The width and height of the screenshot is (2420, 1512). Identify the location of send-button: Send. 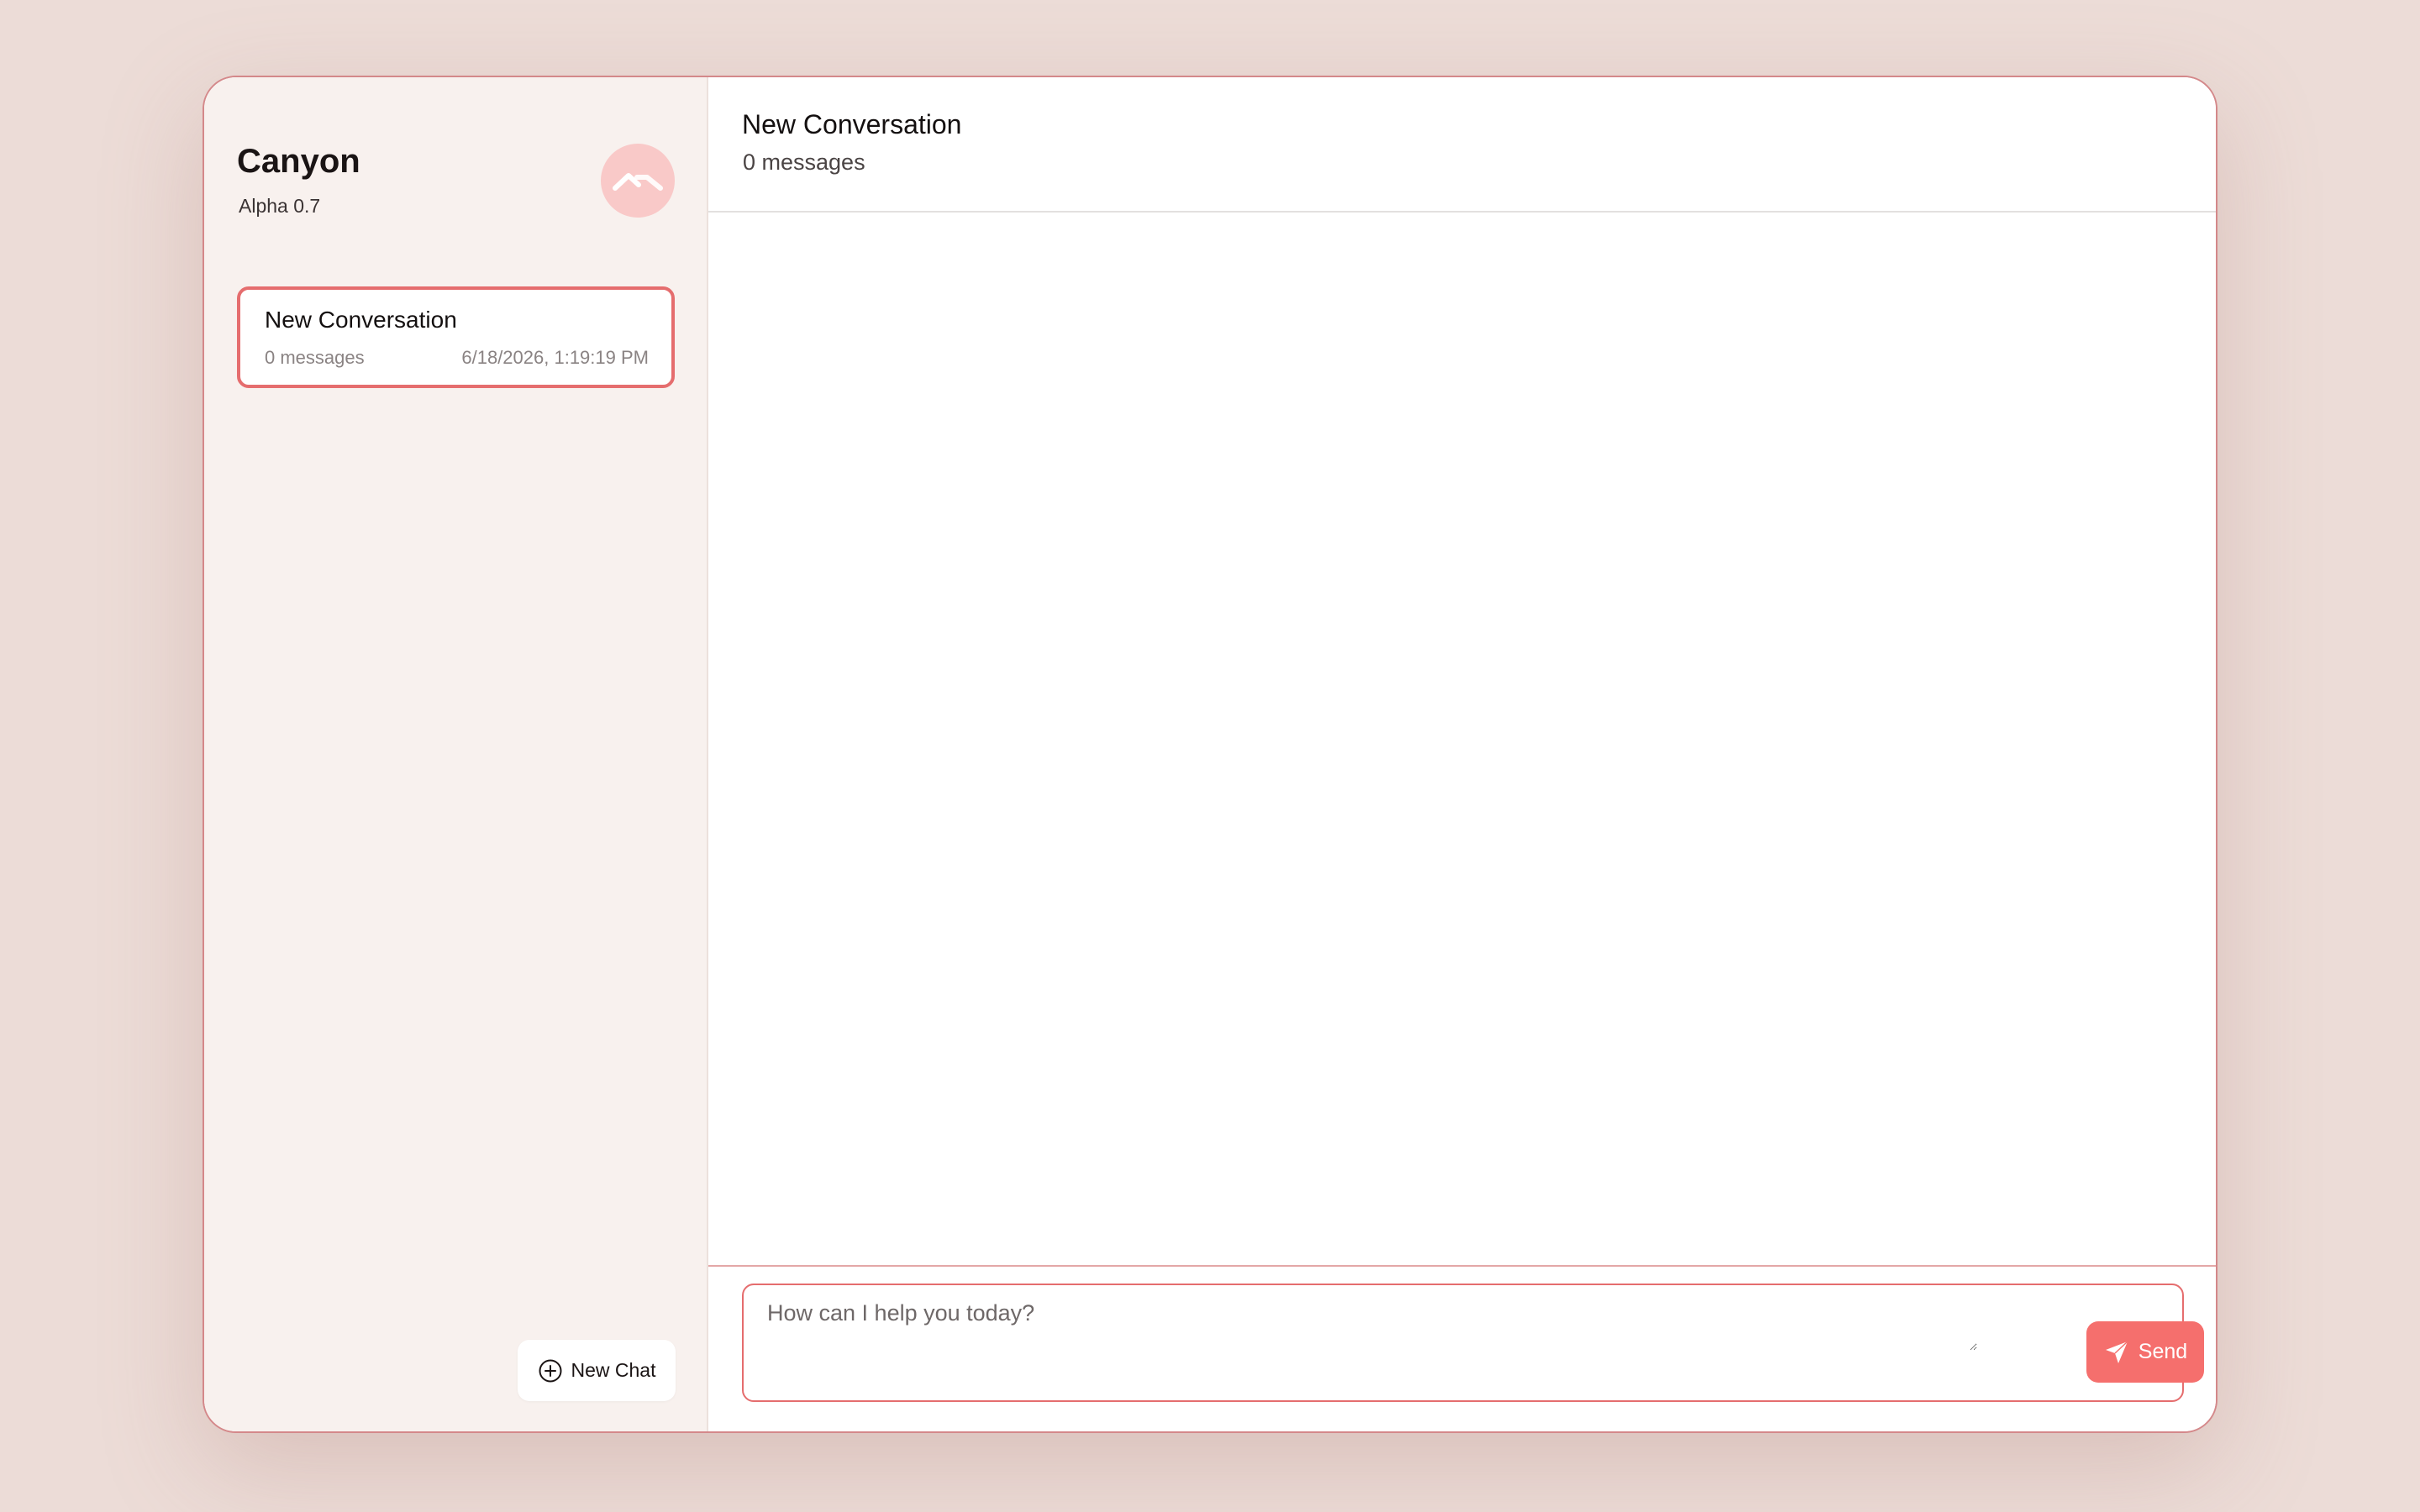
(2145, 1352).